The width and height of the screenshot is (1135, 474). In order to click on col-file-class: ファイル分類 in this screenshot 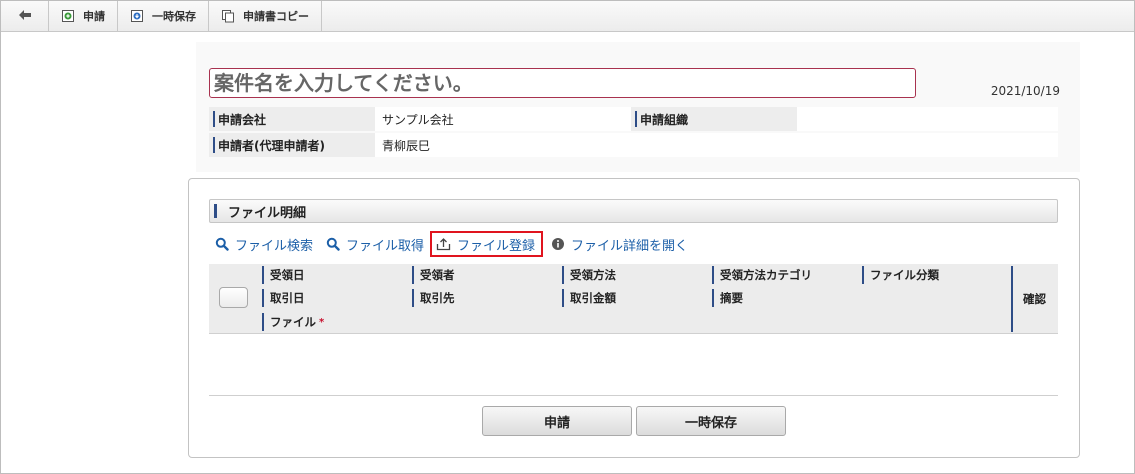, I will do `click(937, 275)`.